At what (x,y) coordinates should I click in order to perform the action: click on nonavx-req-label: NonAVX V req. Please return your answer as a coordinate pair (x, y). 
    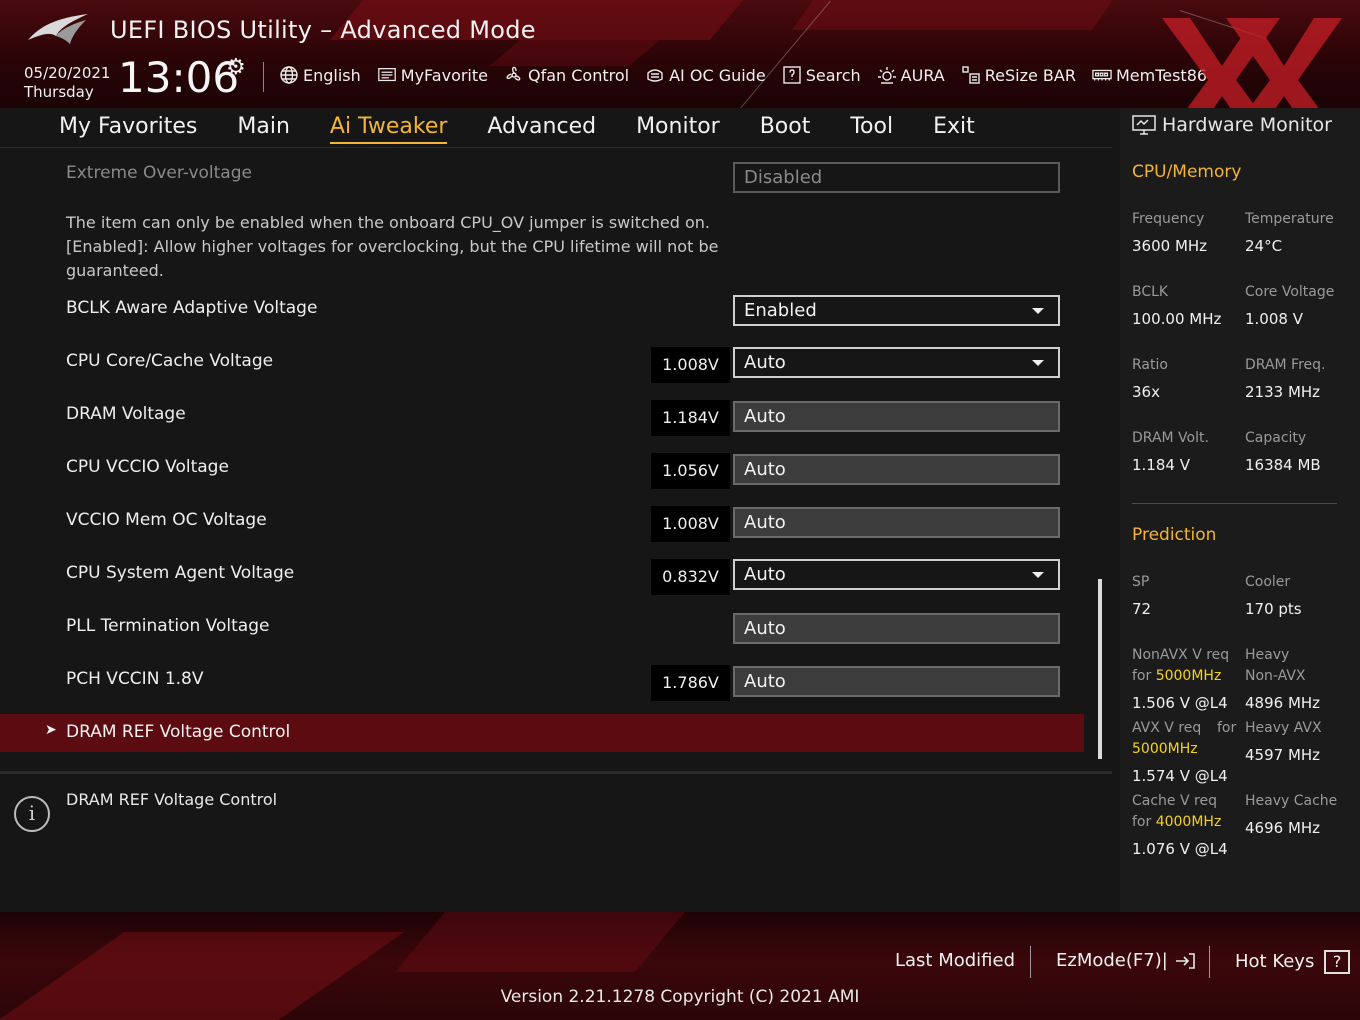
    Looking at the image, I should click on (1181, 655).